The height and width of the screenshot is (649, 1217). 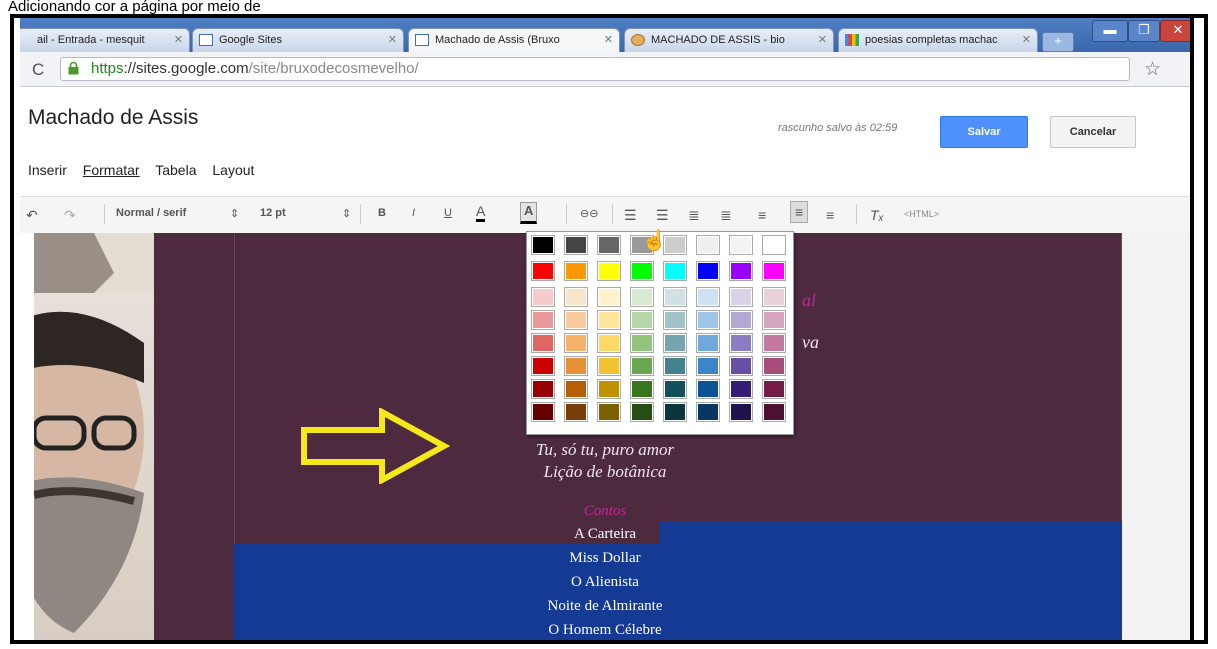 I want to click on reload-icon: C, so click(x=38, y=70).